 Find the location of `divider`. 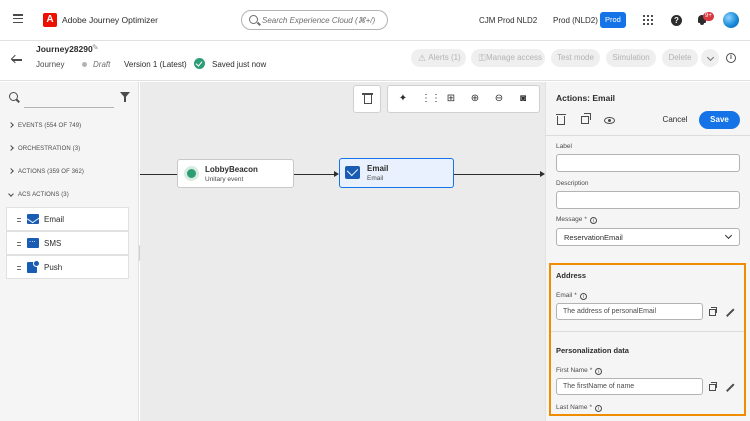

divider is located at coordinates (647, 135).